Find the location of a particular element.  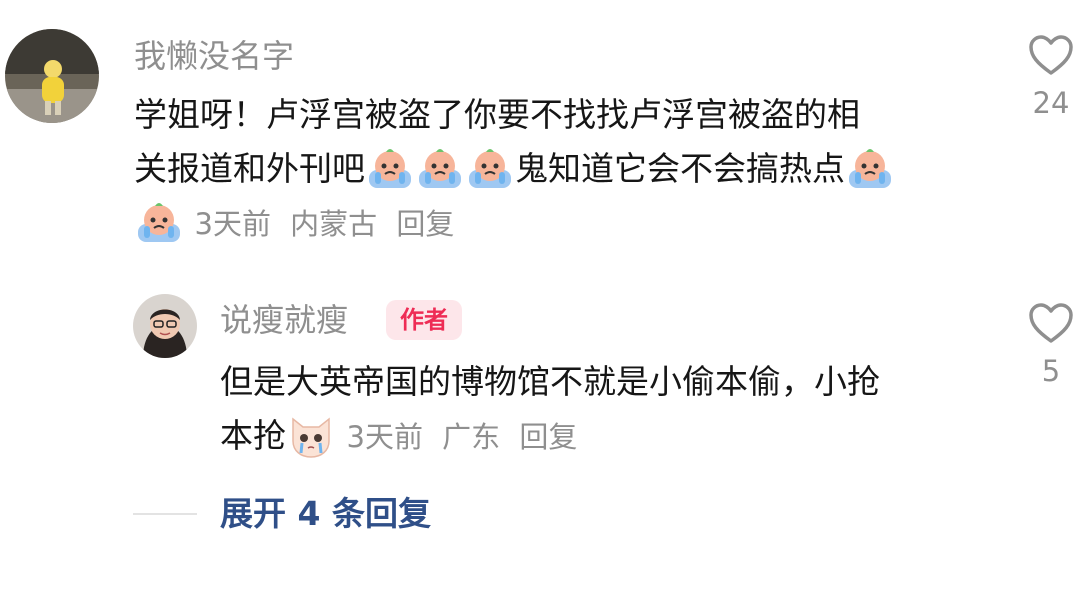

comment-text-segment: 鬼知道它会不会搞热点 is located at coordinates (680, 168).